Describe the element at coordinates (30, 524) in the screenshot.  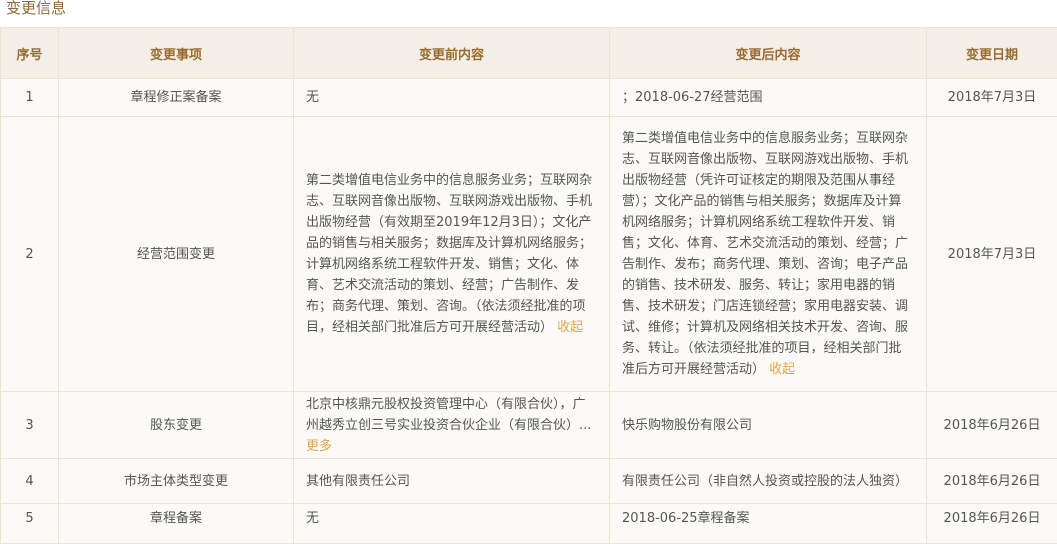
I see `cell-index: 5` at that location.